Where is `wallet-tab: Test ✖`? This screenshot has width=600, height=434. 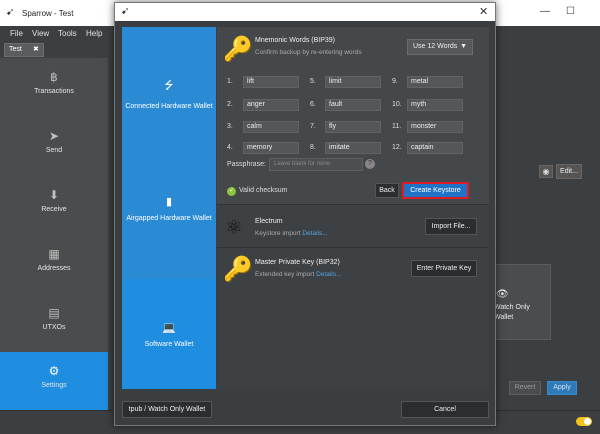
wallet-tab: Test ✖ is located at coordinates (24, 50).